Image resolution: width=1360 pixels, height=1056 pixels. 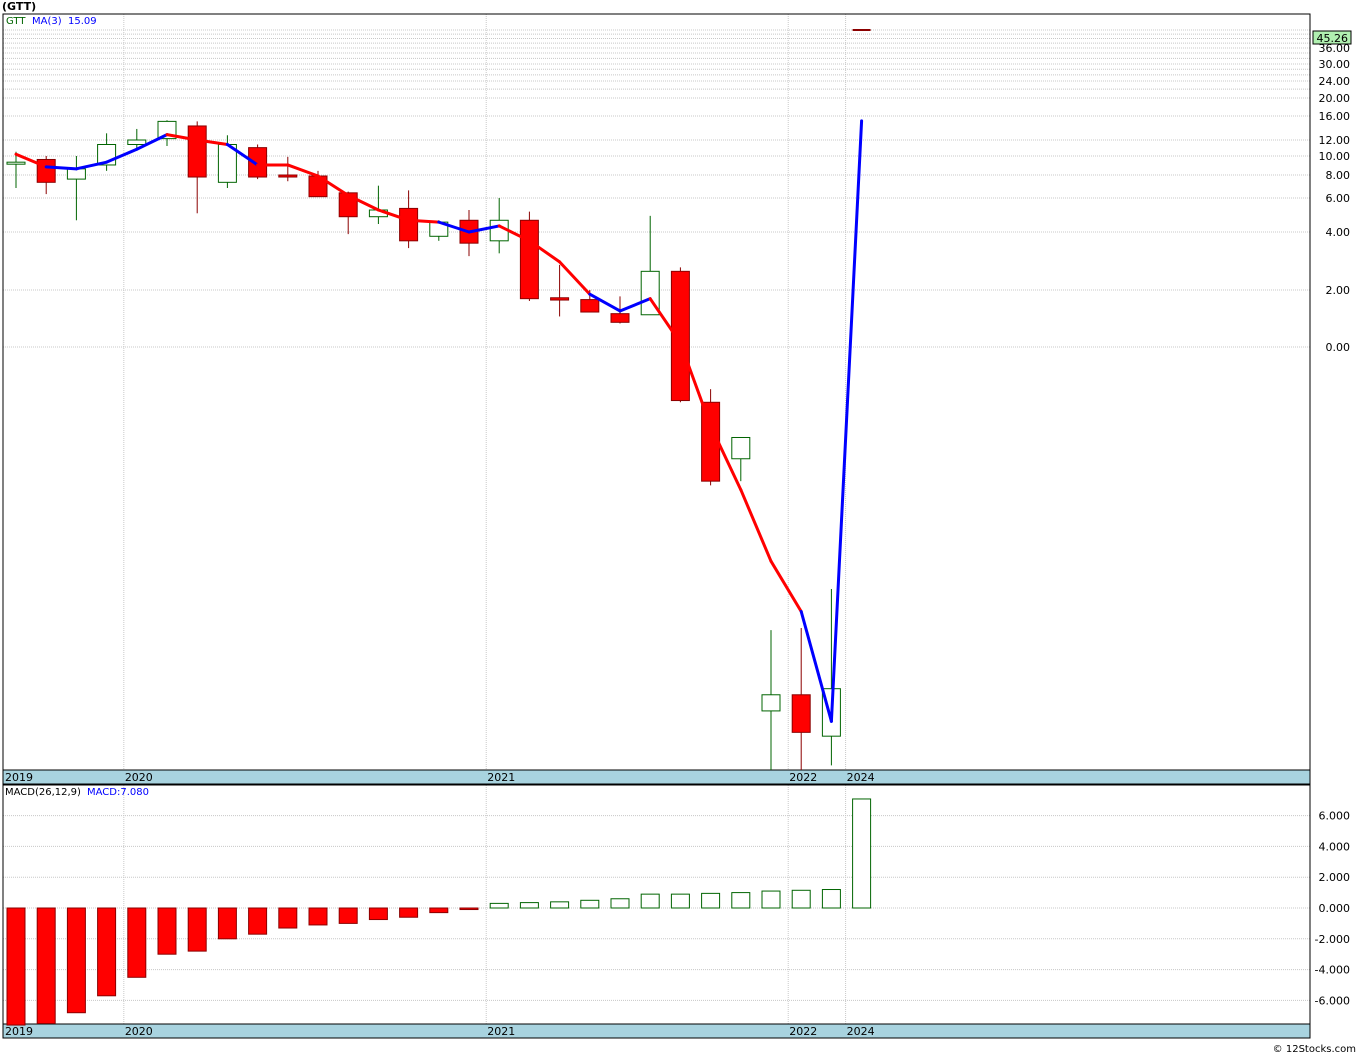 I want to click on price-tick-label: 16.00, so click(x=1335, y=116).